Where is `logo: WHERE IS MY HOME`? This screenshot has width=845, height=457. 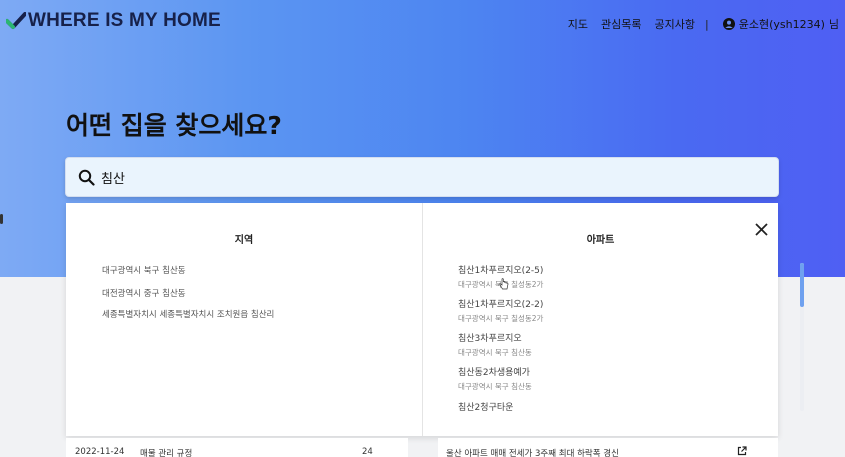
logo: WHERE IS MY HOME is located at coordinates (113, 21).